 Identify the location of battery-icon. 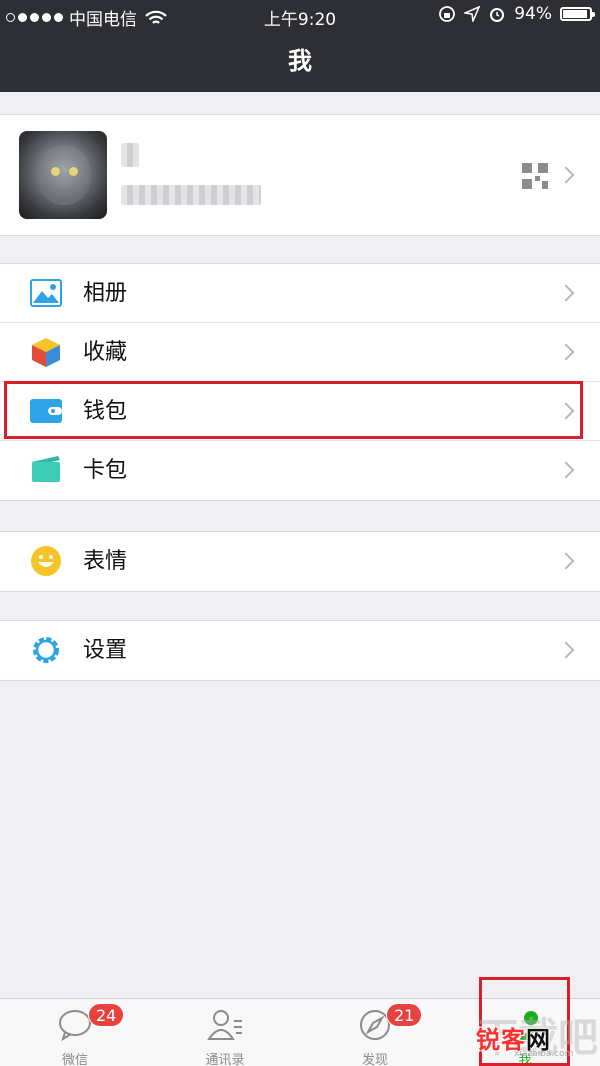
(577, 14).